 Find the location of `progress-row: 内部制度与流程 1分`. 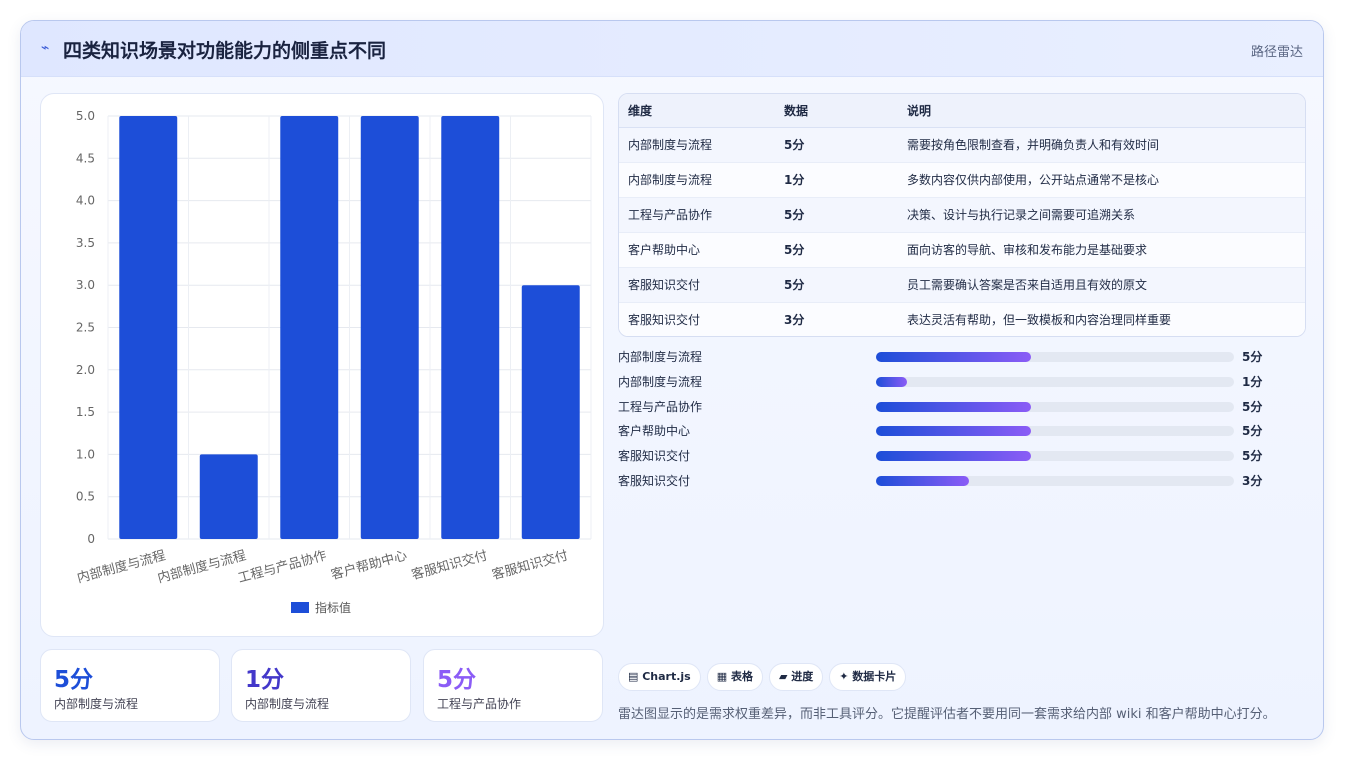

progress-row: 内部制度与流程 1分 is located at coordinates (948, 384).